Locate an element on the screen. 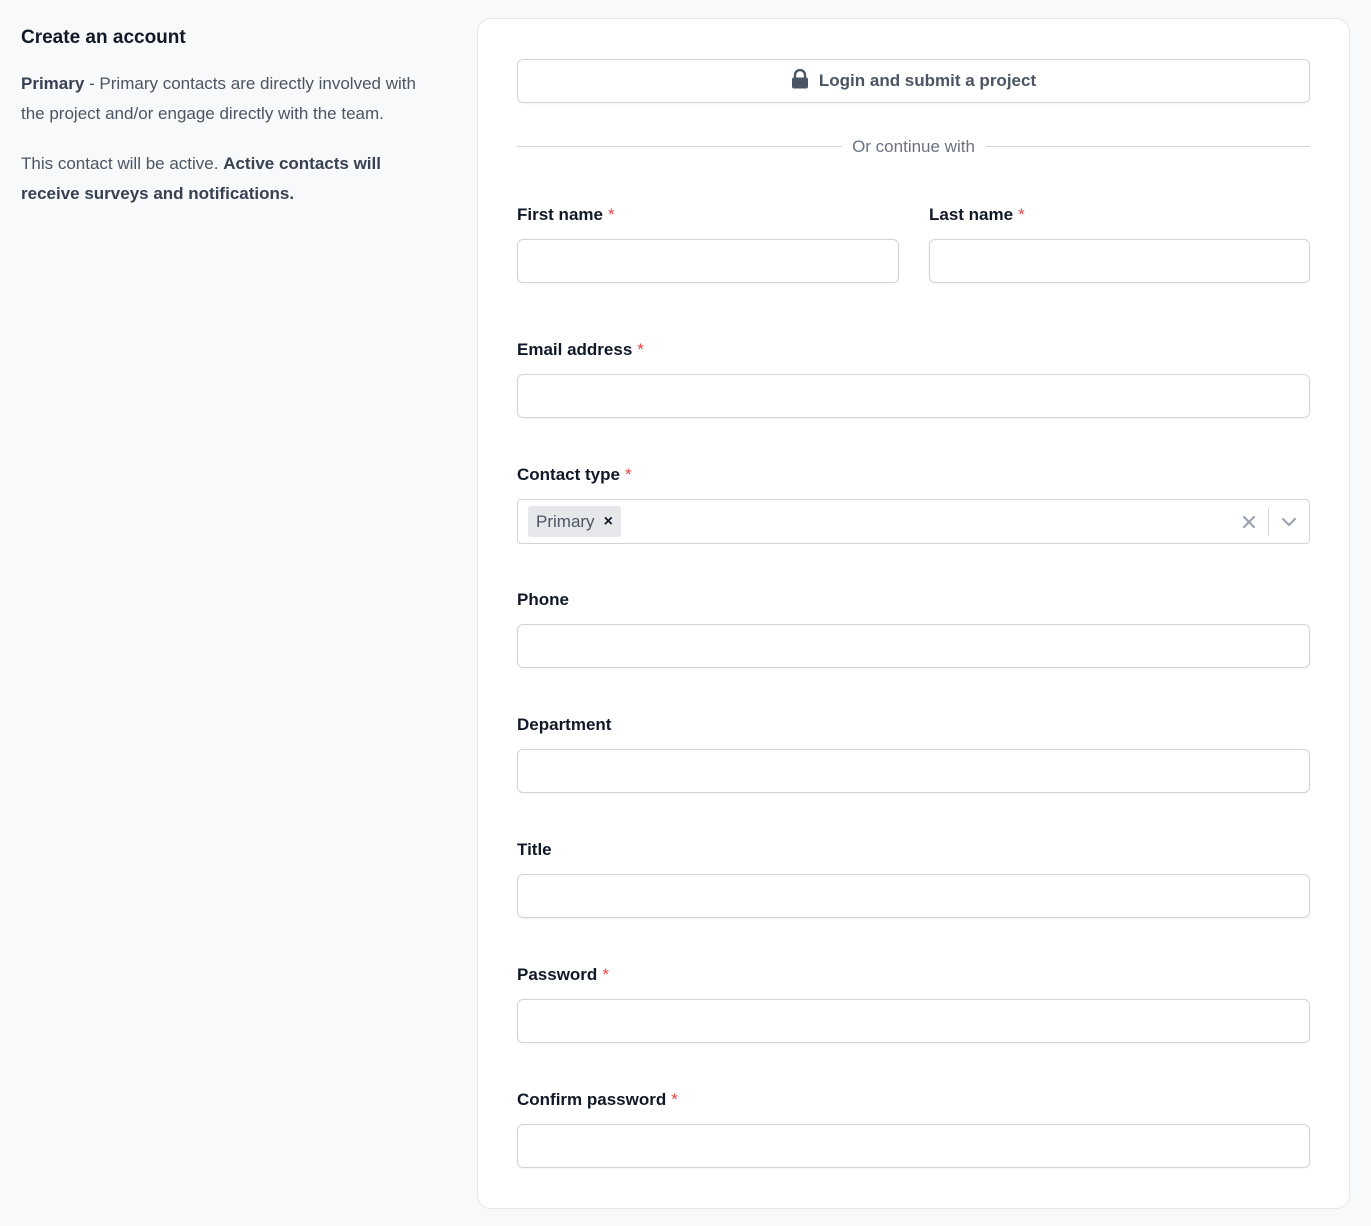 The image size is (1371, 1226). department-label-text: Department is located at coordinates (564, 724).